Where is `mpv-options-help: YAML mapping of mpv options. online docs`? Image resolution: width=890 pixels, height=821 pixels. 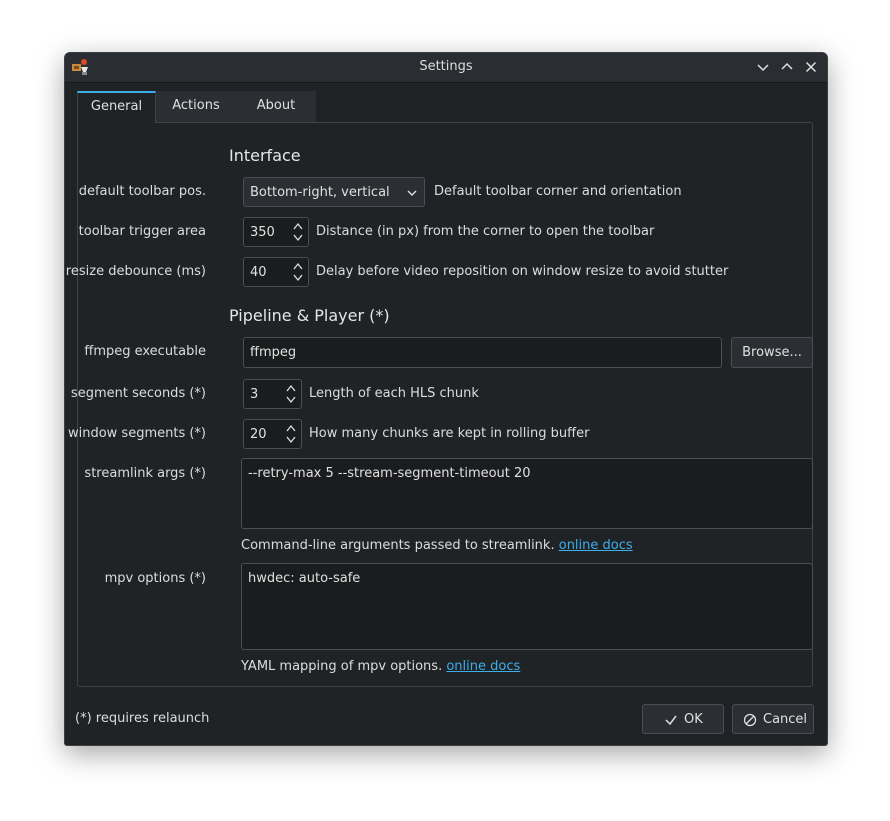
mpv-options-help: YAML mapping of mpv options. online docs is located at coordinates (380, 666).